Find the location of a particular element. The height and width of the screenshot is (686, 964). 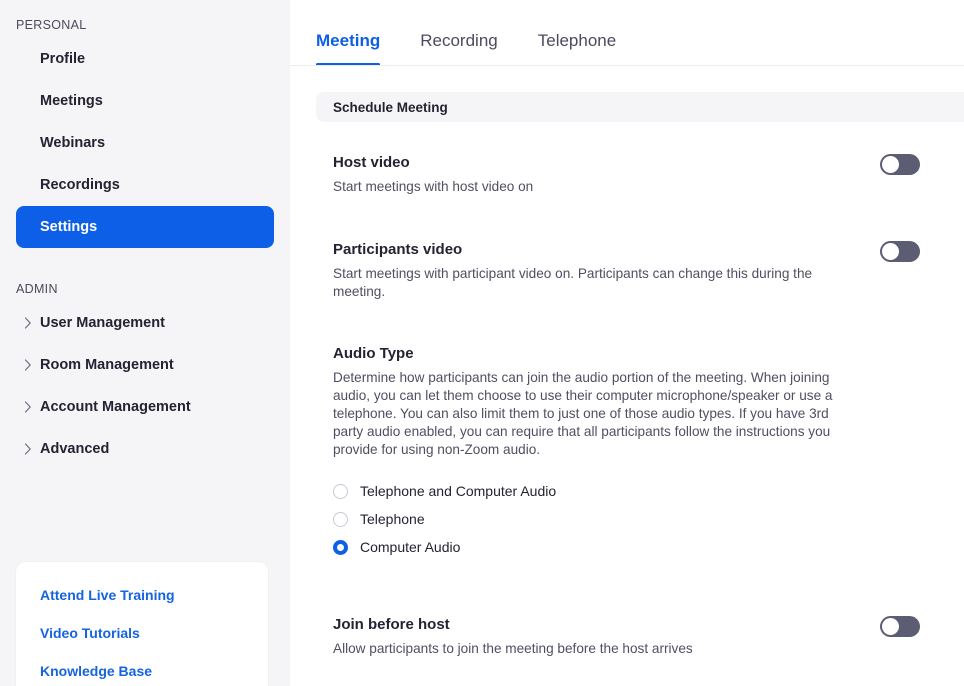

sidebar-item-recordings: Recordings is located at coordinates (145, 185).